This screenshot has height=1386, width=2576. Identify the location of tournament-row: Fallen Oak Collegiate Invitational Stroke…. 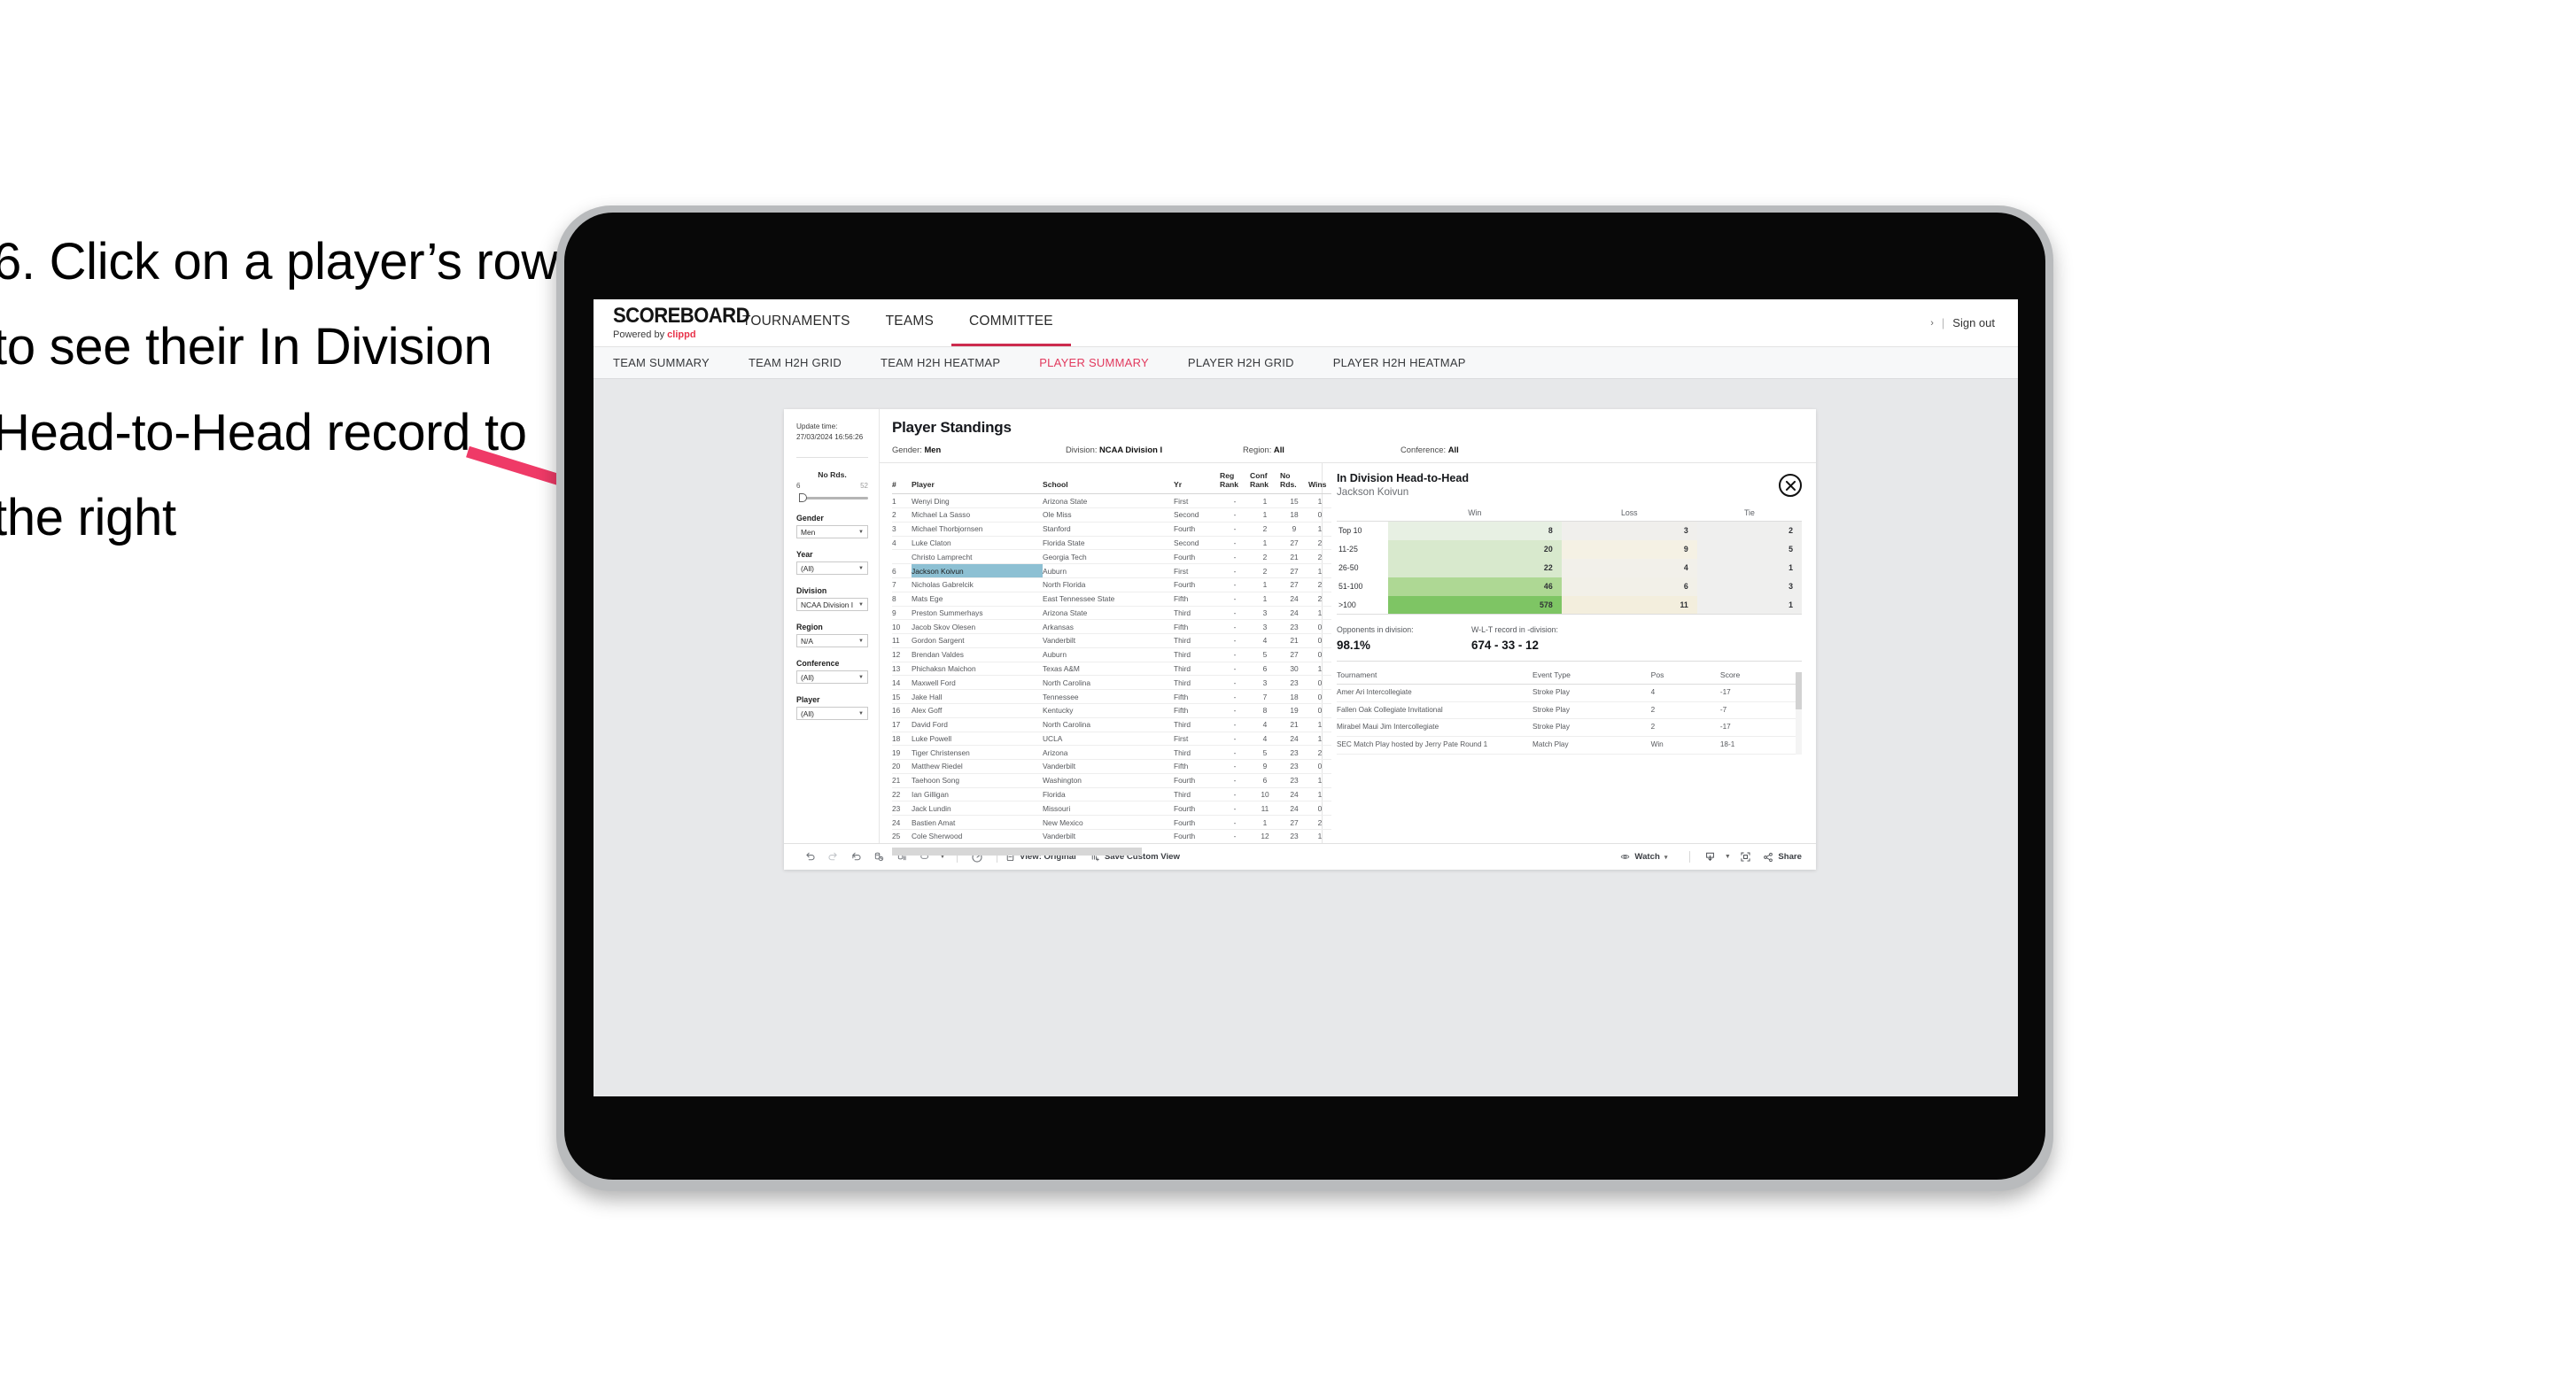
(1569, 710).